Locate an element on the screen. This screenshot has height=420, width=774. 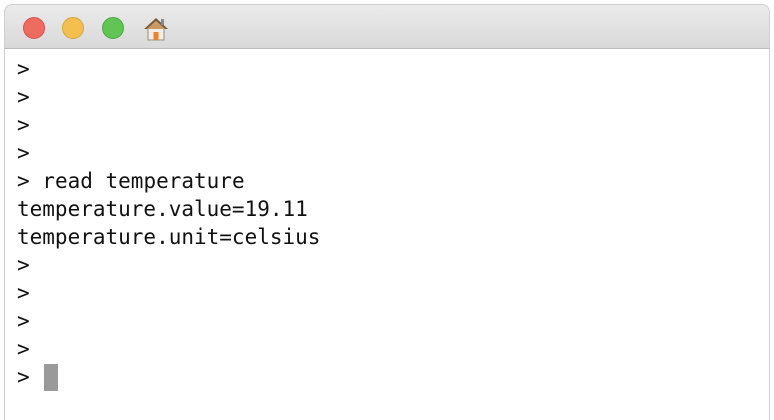
title-bar is located at coordinates (387, 26).